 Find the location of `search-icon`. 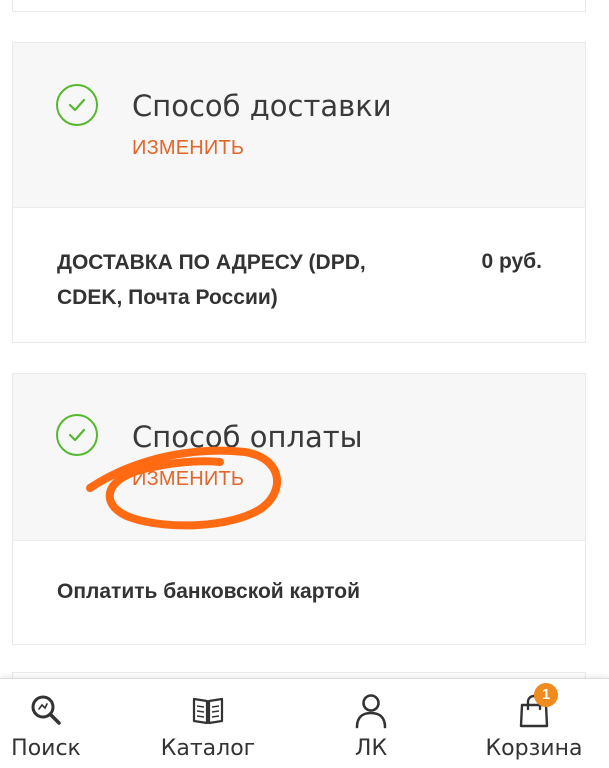

search-icon is located at coordinates (46, 712).